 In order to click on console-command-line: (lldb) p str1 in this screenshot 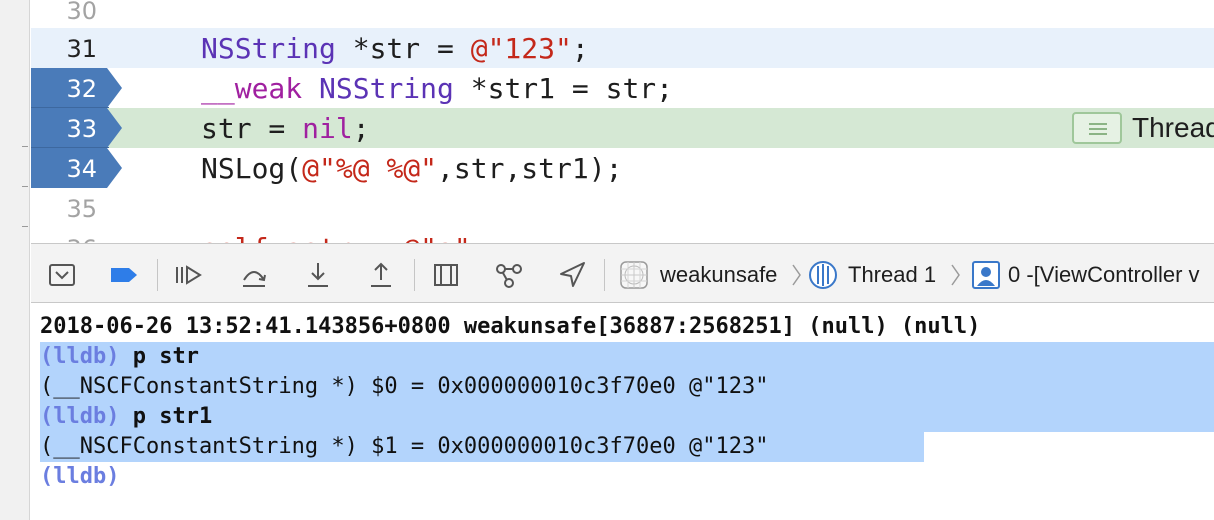, I will do `click(126, 417)`.